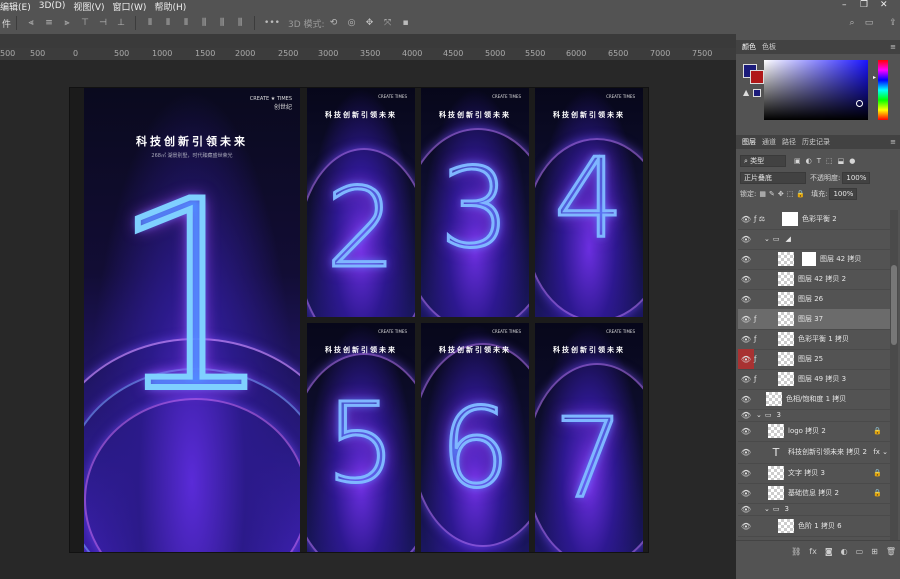  Describe the element at coordinates (789, 142) in the screenshot. I see `tab-paths: 路径` at that location.